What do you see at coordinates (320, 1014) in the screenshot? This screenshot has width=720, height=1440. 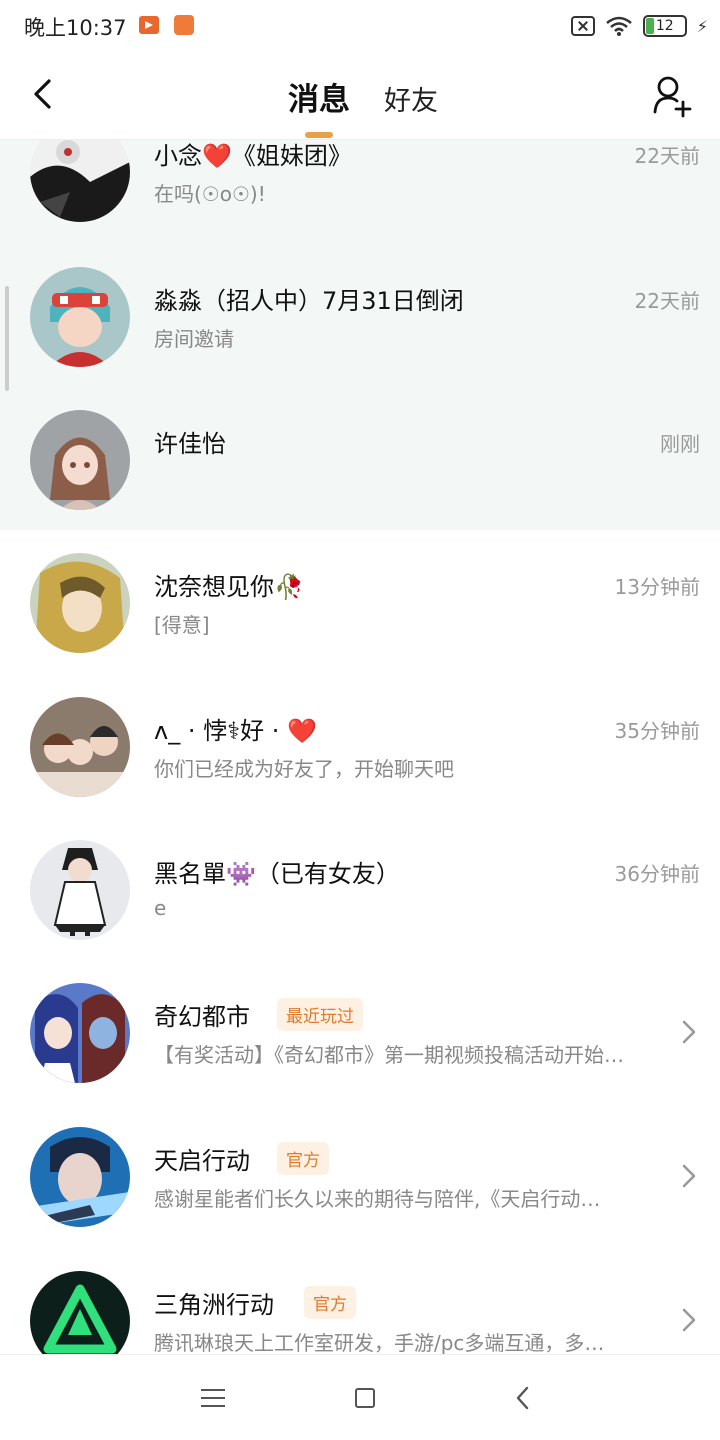 I see `recently-played-badge: 最近玩过` at bounding box center [320, 1014].